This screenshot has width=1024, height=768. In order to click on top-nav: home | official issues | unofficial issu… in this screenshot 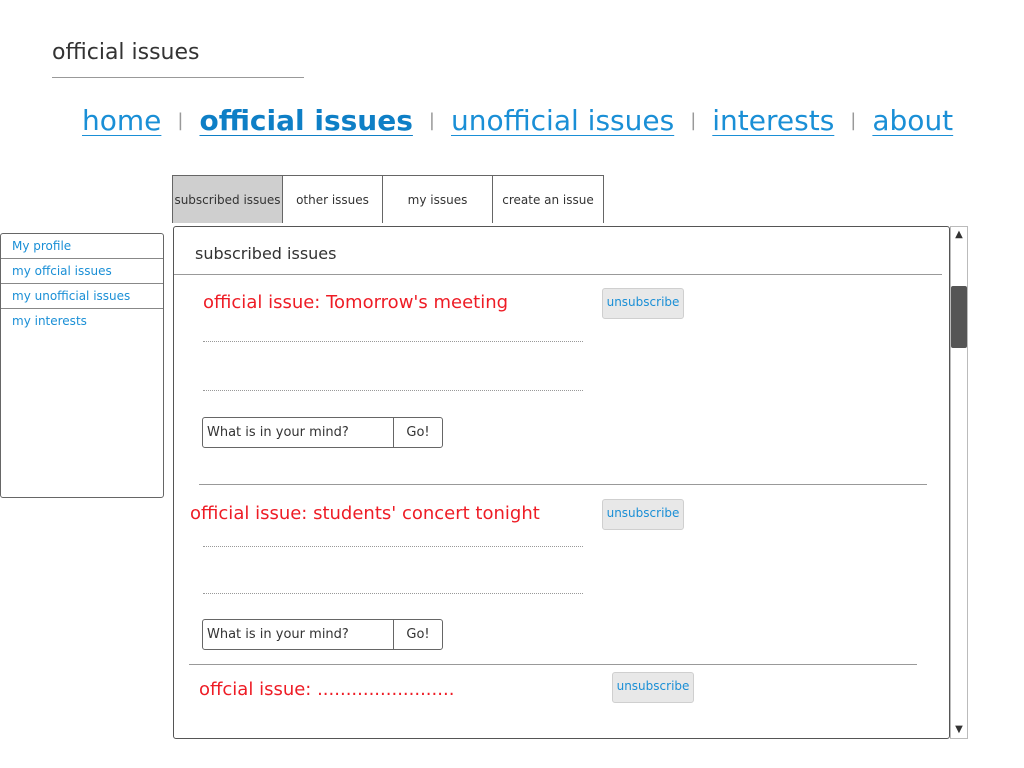, I will do `click(517, 120)`.